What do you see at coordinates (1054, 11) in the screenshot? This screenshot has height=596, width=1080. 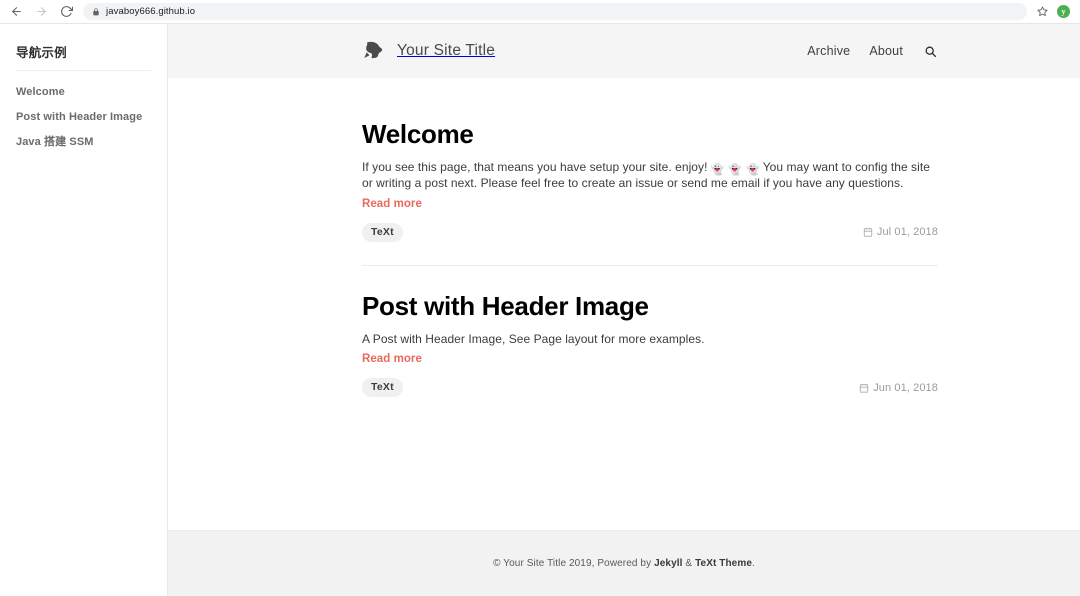 I see `chrome-right-actions: y` at bounding box center [1054, 11].